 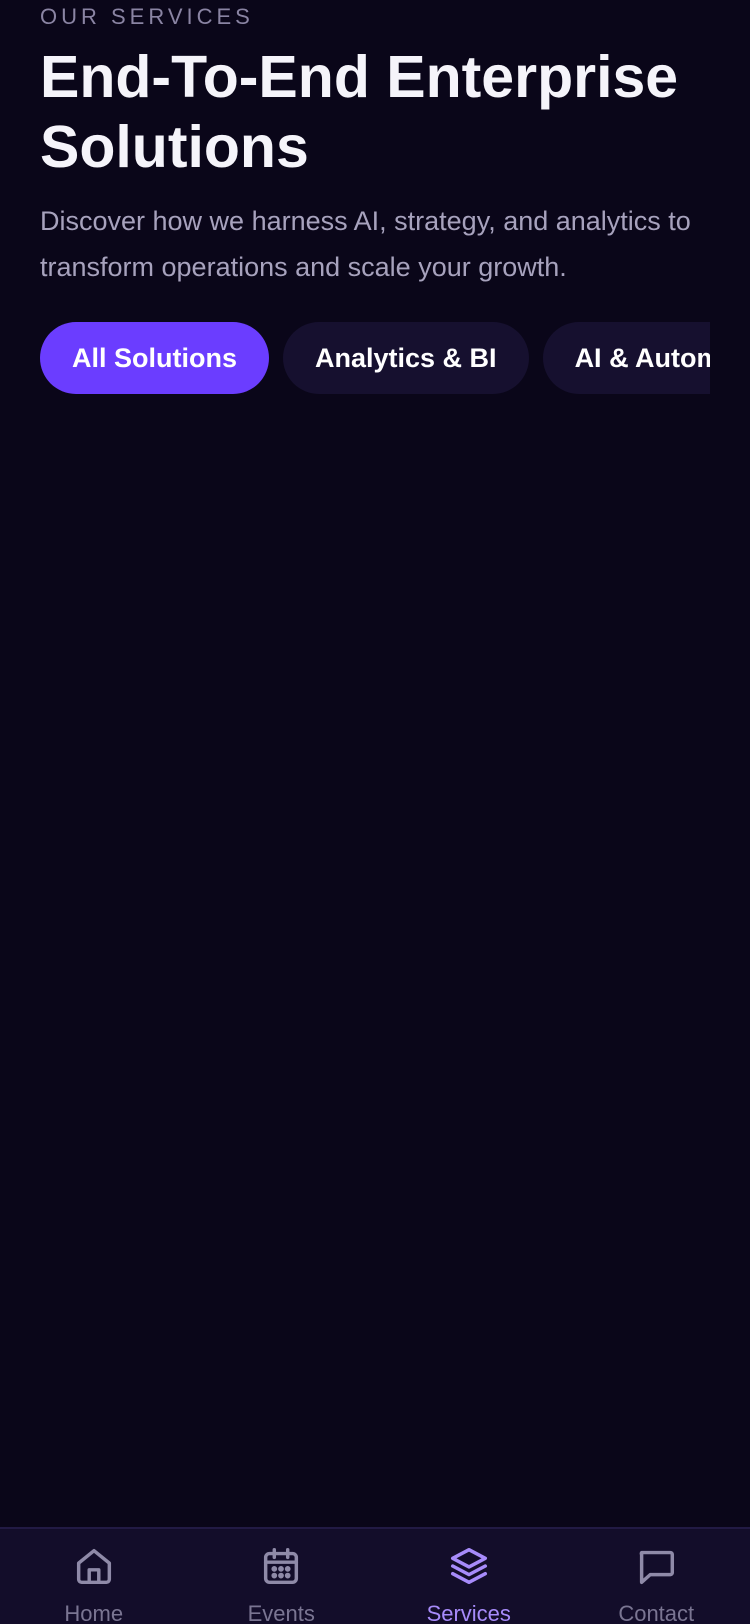 I want to click on filter-chip-analytics-bi: Analytics & BI, so click(x=406, y=358).